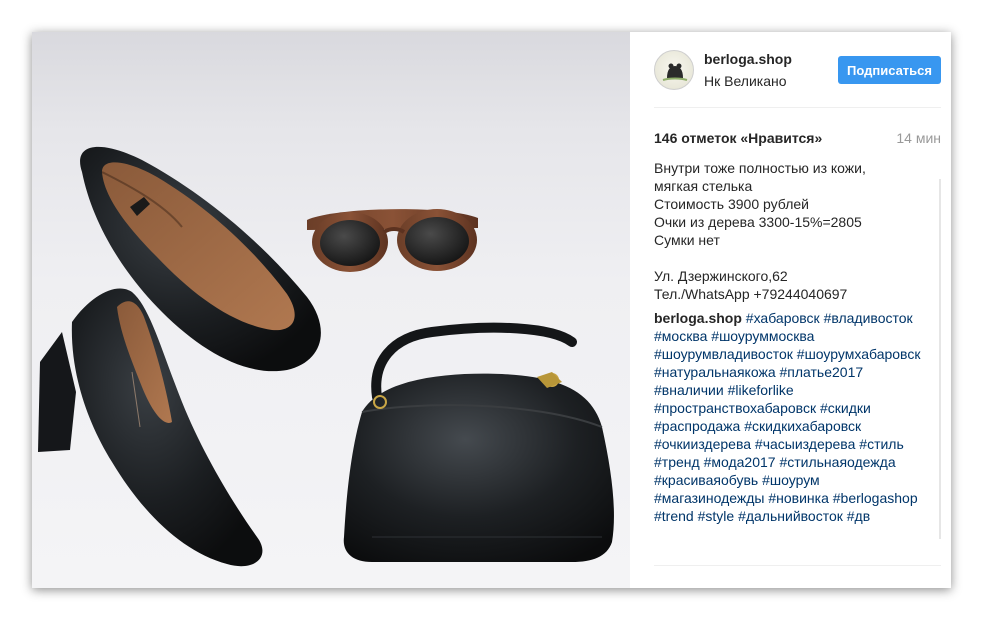 This screenshot has height=620, width=983. Describe the element at coordinates (680, 336) in the screenshot. I see `hashtag-link: #москва` at that location.